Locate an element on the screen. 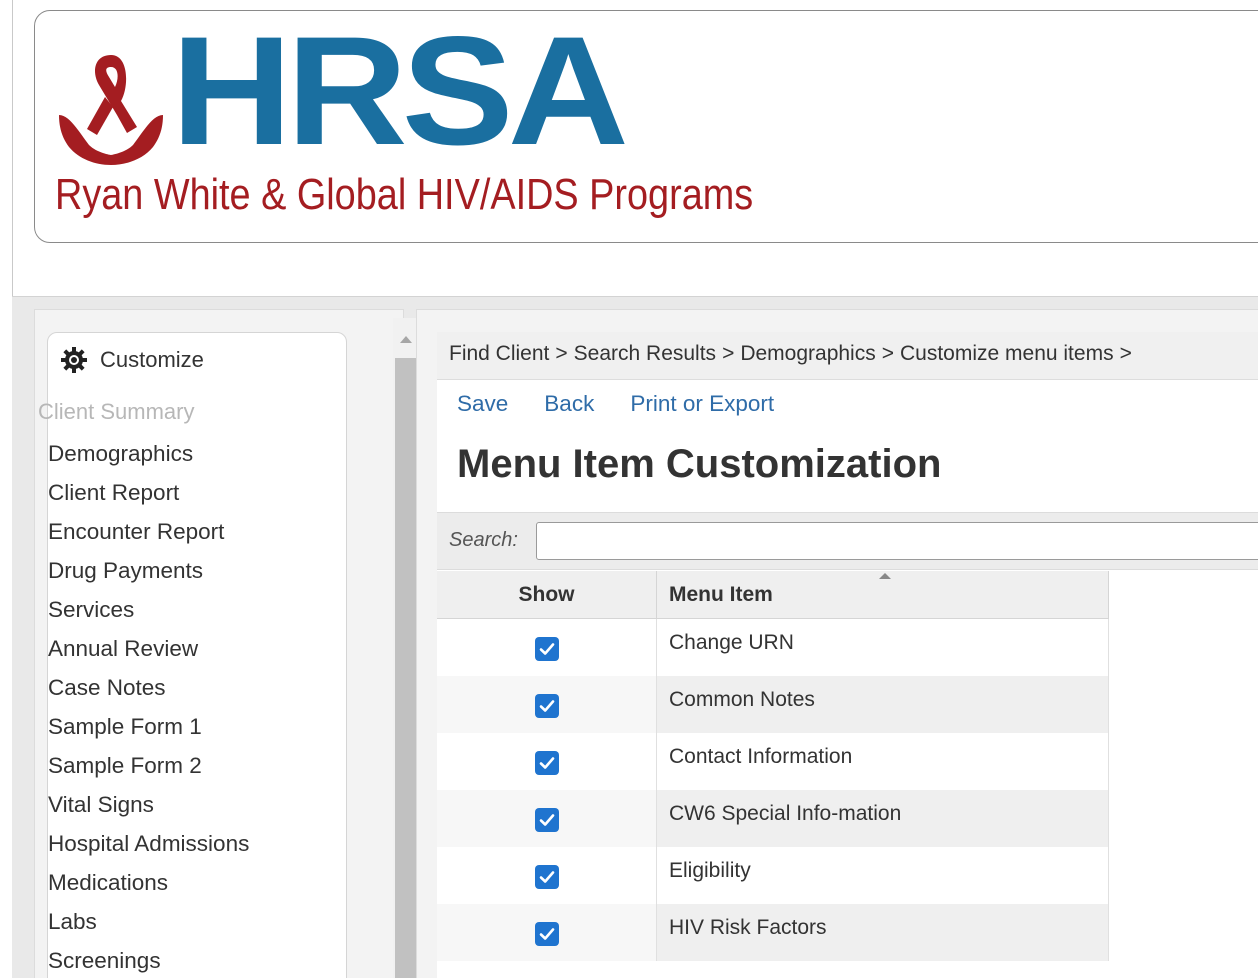 This screenshot has height=978, width=1258. print-export-link: Print or Export is located at coordinates (702, 404).